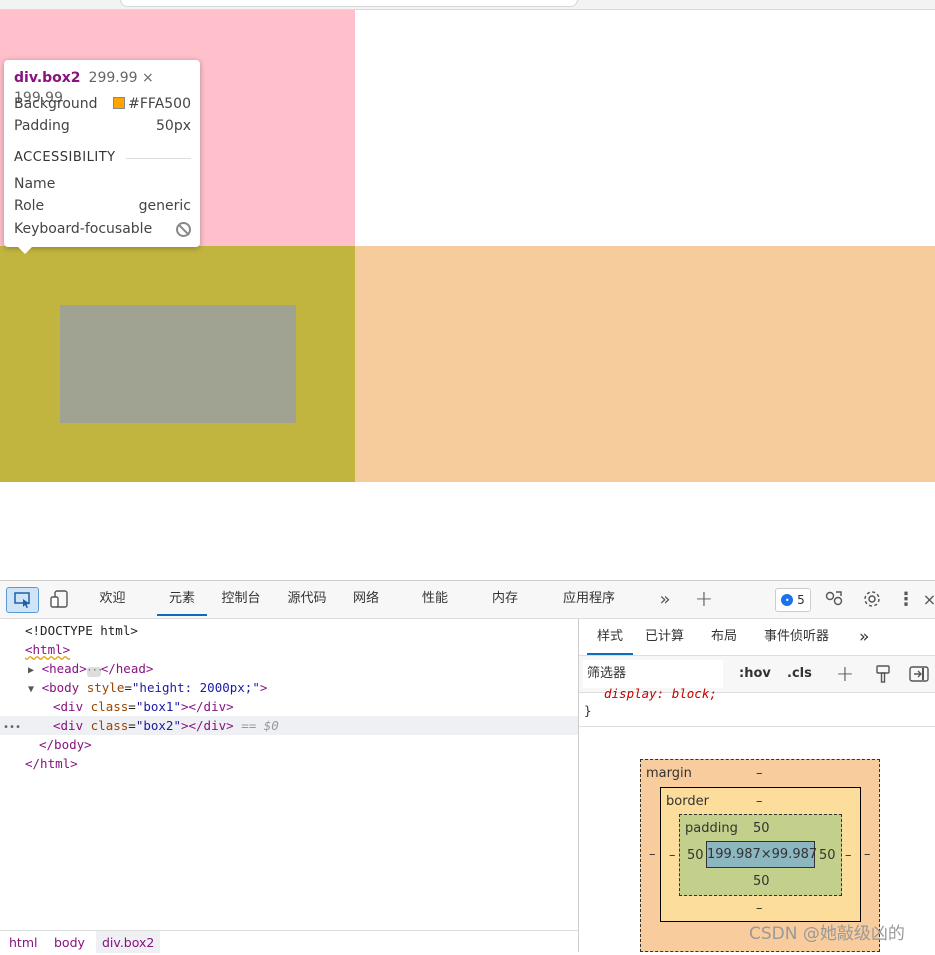  Describe the element at coordinates (173, 126) in the screenshot. I see `tooltip-padding-value: 50px` at that location.